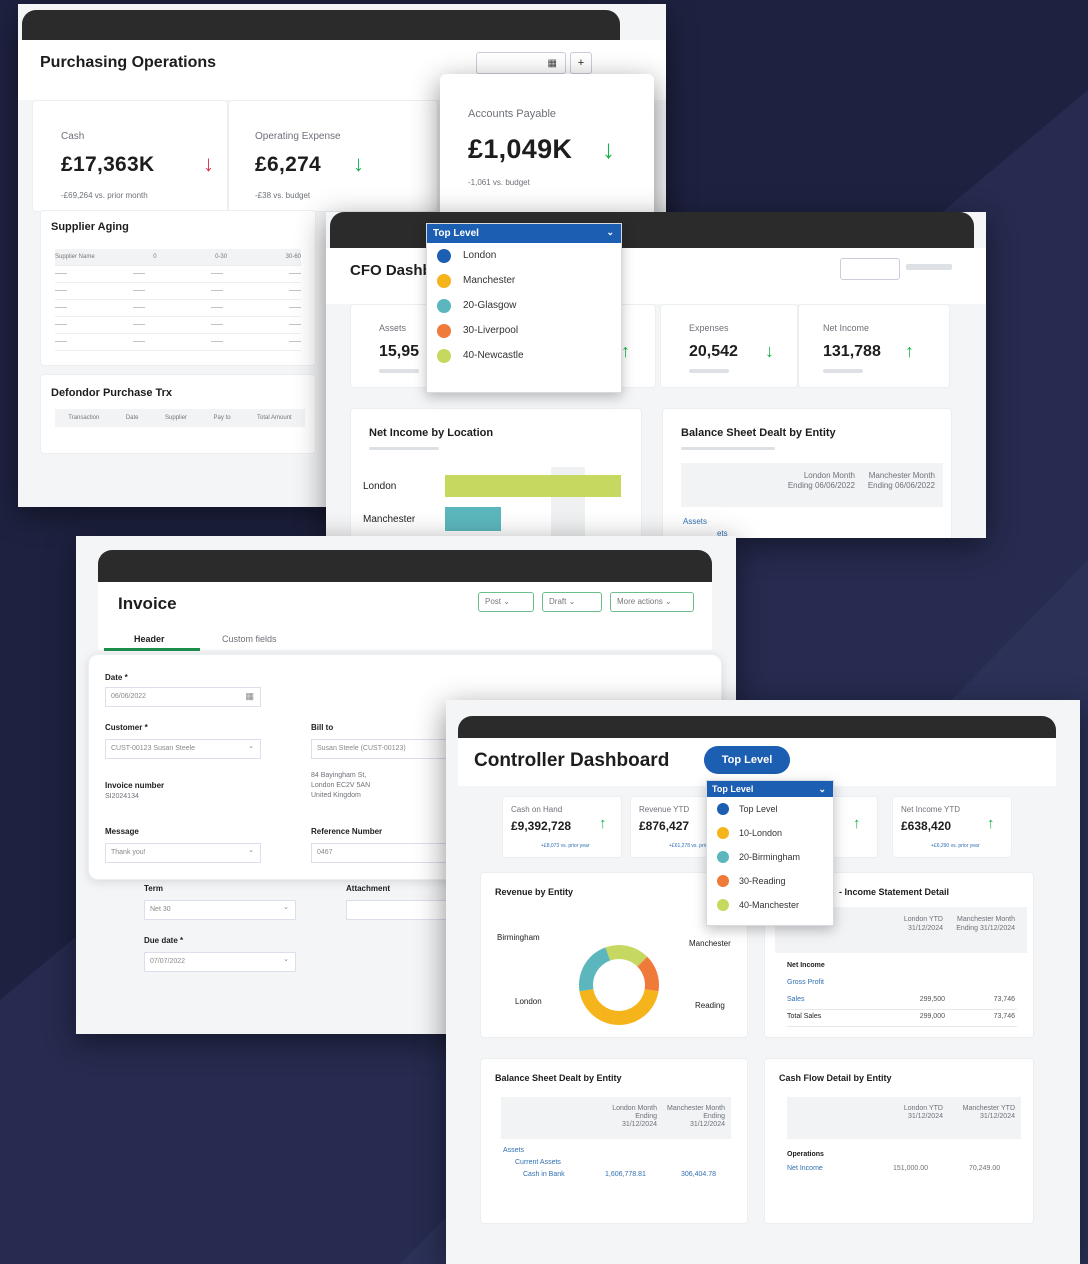  Describe the element at coordinates (380, 486) in the screenshot. I see `bar-label-london: London` at that location.